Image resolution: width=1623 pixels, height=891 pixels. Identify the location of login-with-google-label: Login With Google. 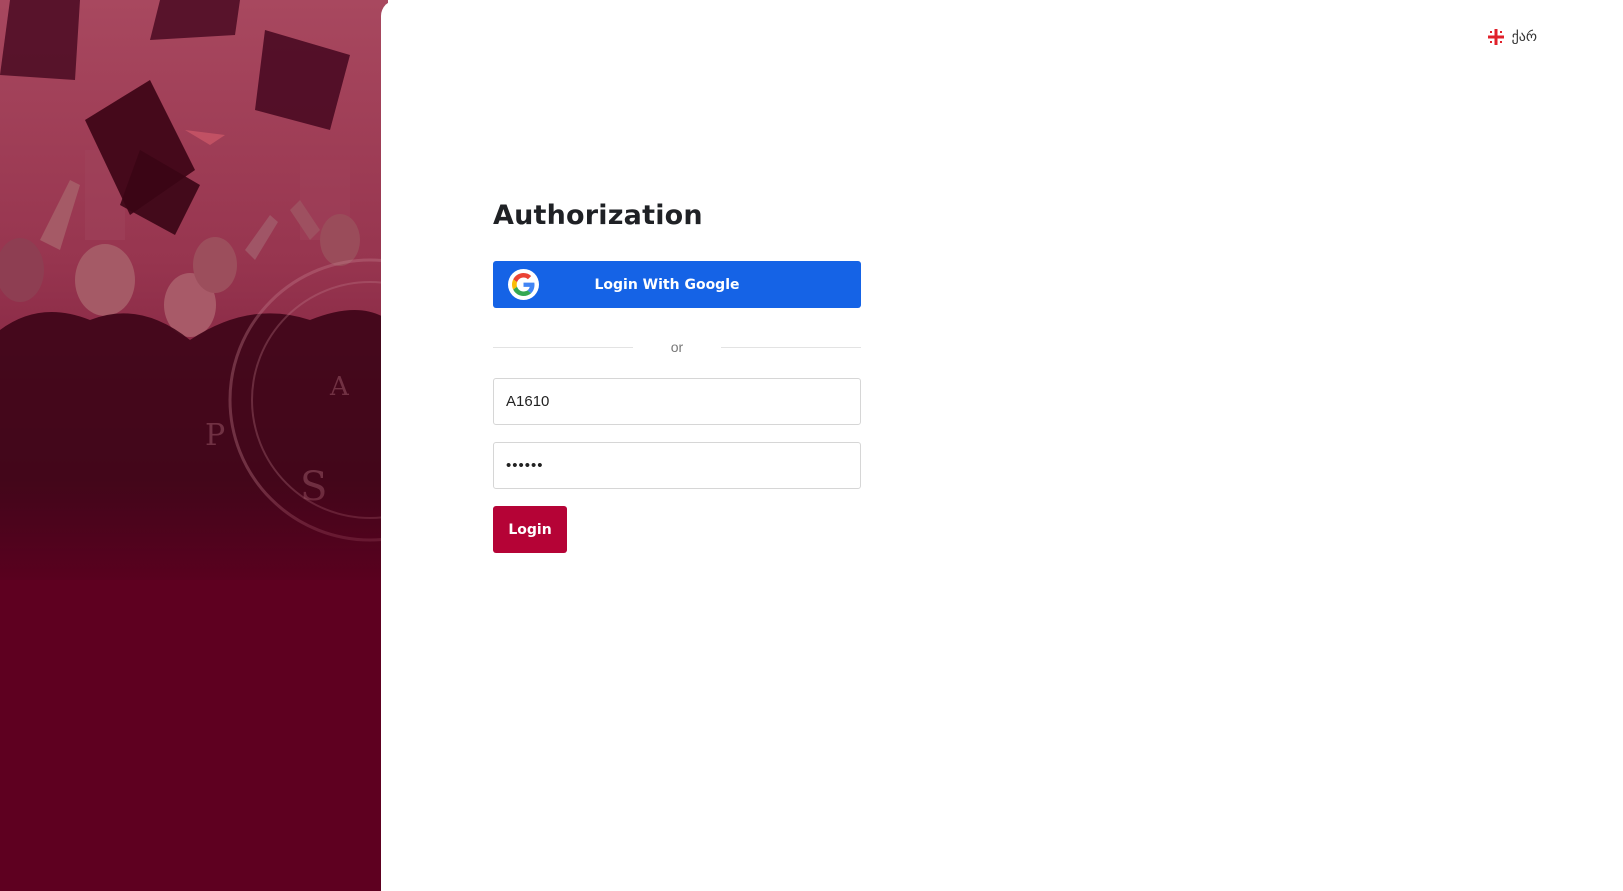
(667, 284).